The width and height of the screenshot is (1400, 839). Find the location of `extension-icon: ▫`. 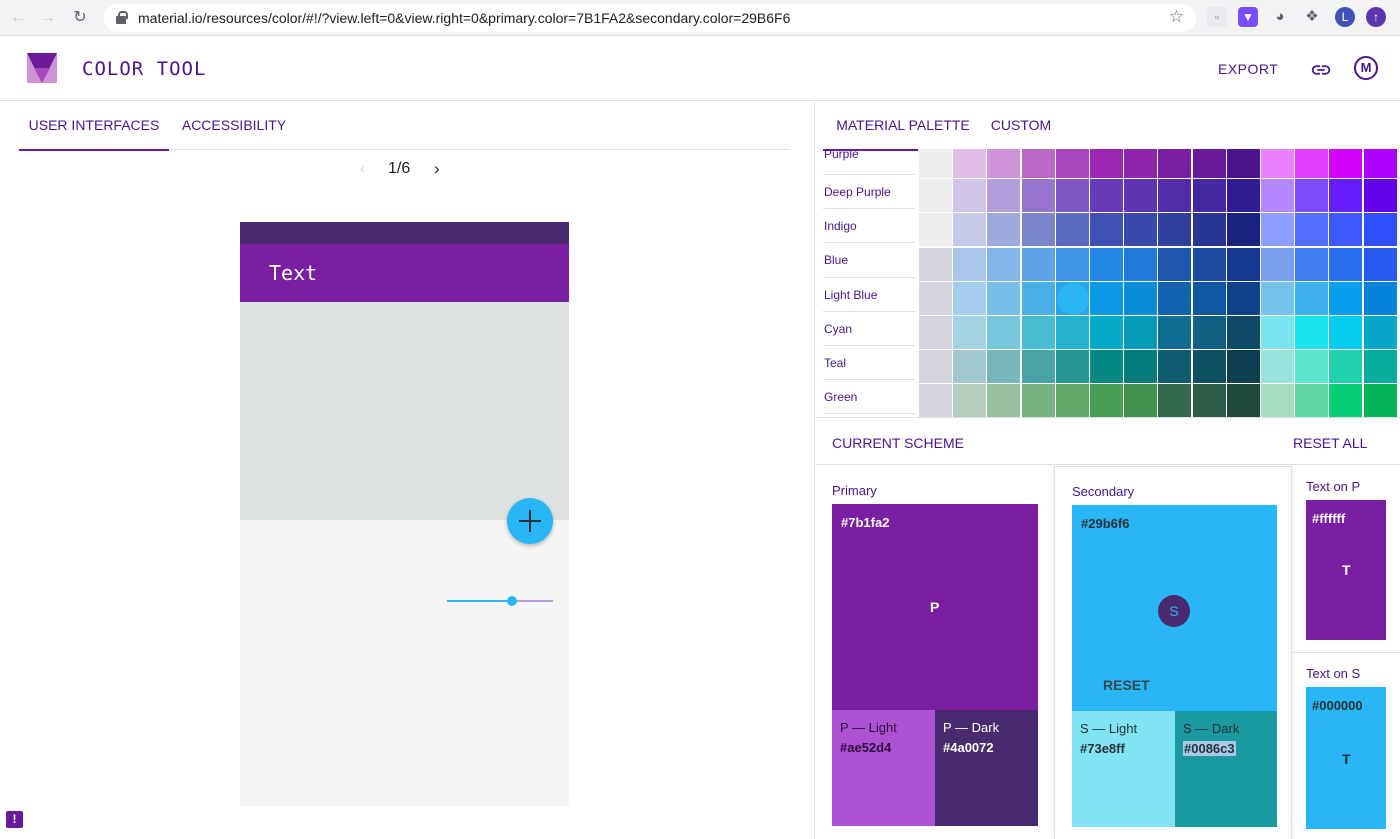

extension-icon: ▫ is located at coordinates (1217, 17).